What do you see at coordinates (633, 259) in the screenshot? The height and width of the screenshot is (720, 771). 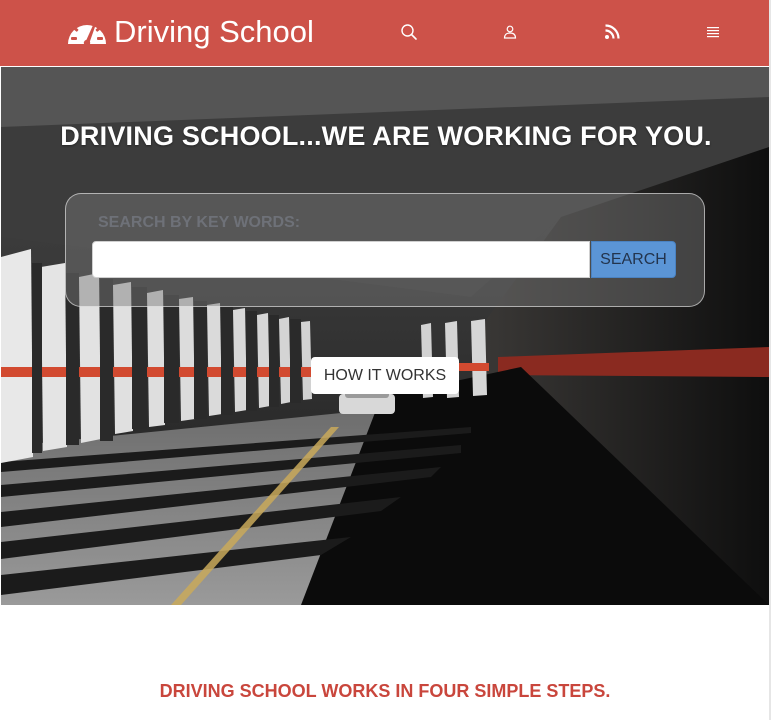 I see `search-button: SEARCH` at bounding box center [633, 259].